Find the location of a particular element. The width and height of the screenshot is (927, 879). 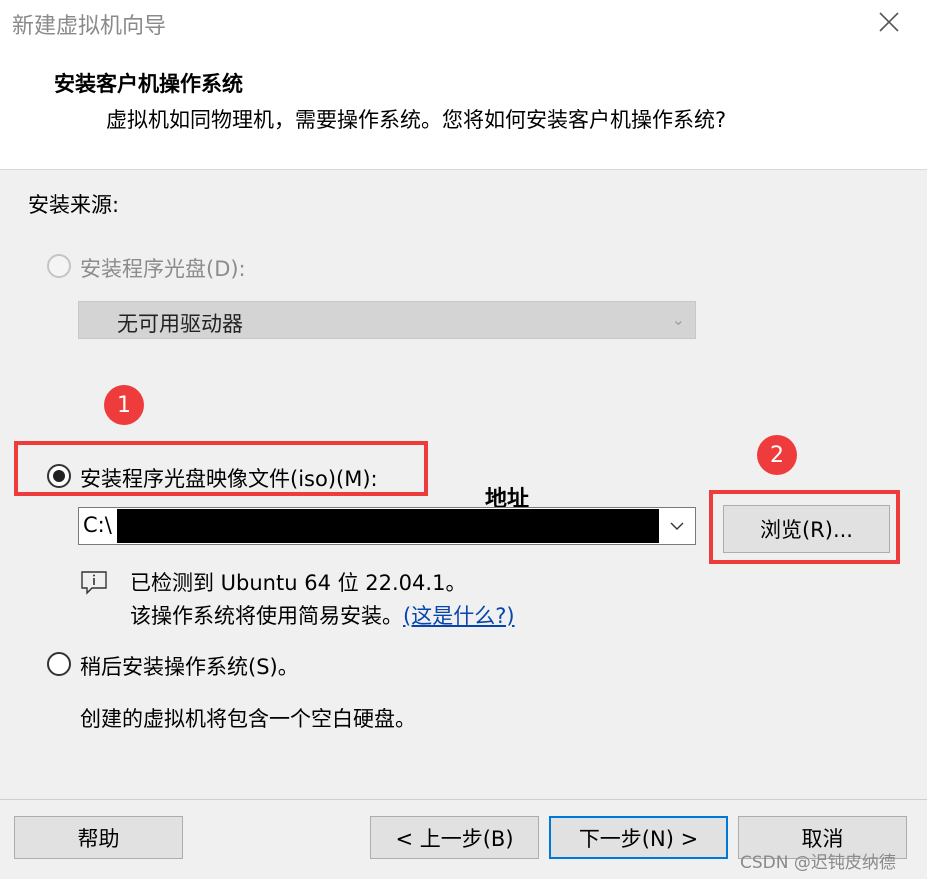

disc-radio is located at coordinates (59, 266).